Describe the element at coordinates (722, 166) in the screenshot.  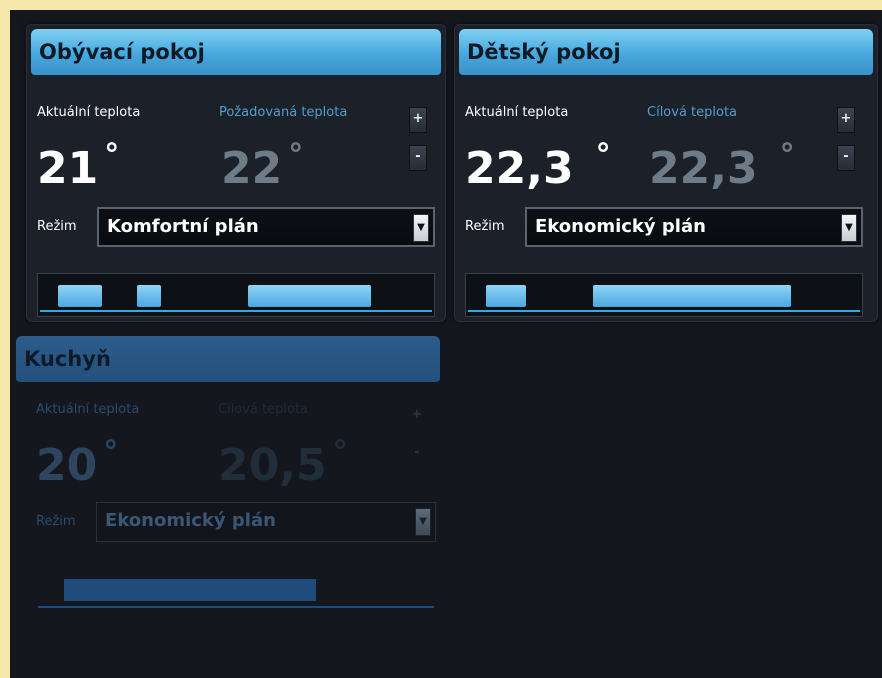
I see `target-temp-value: 22,3 °` at that location.